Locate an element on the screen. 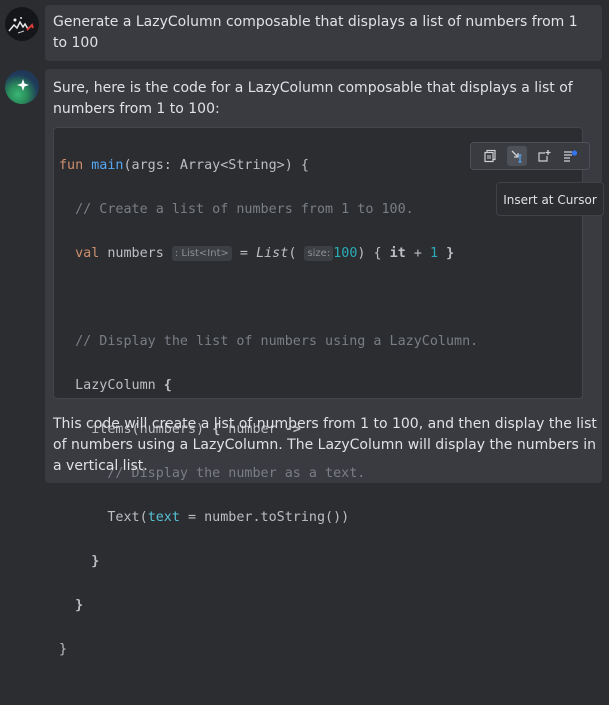  parameter-hint: size: is located at coordinates (319, 253).